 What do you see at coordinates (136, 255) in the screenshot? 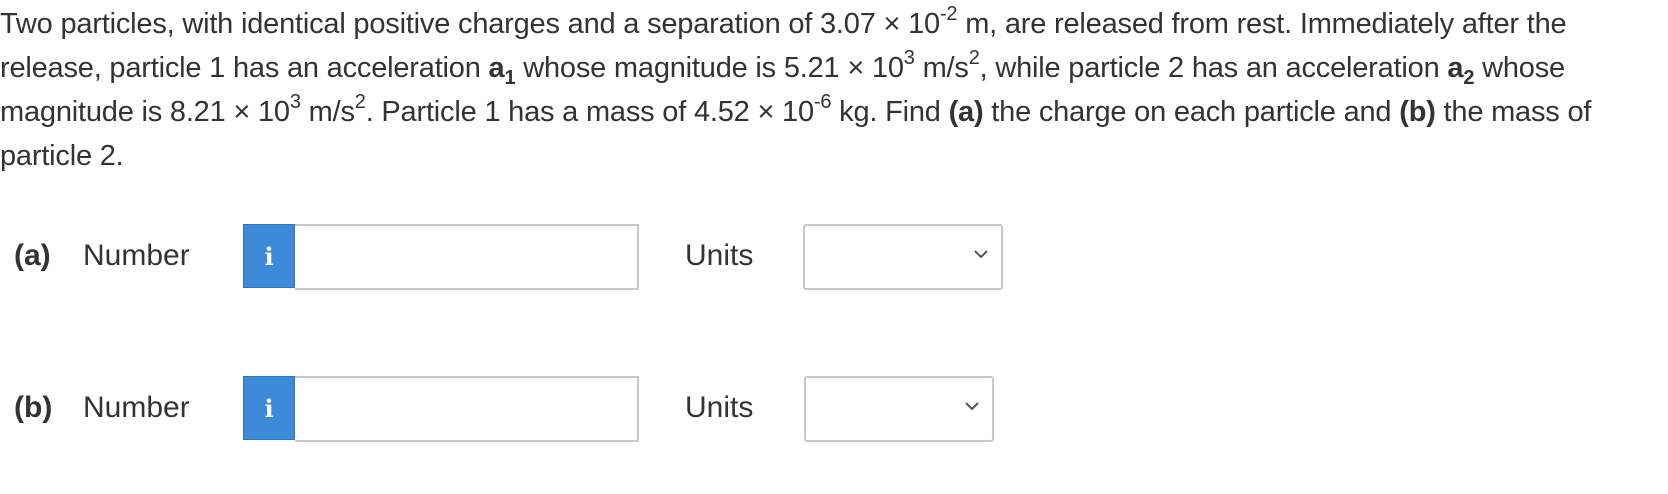
I see `number-label-a: Number` at bounding box center [136, 255].